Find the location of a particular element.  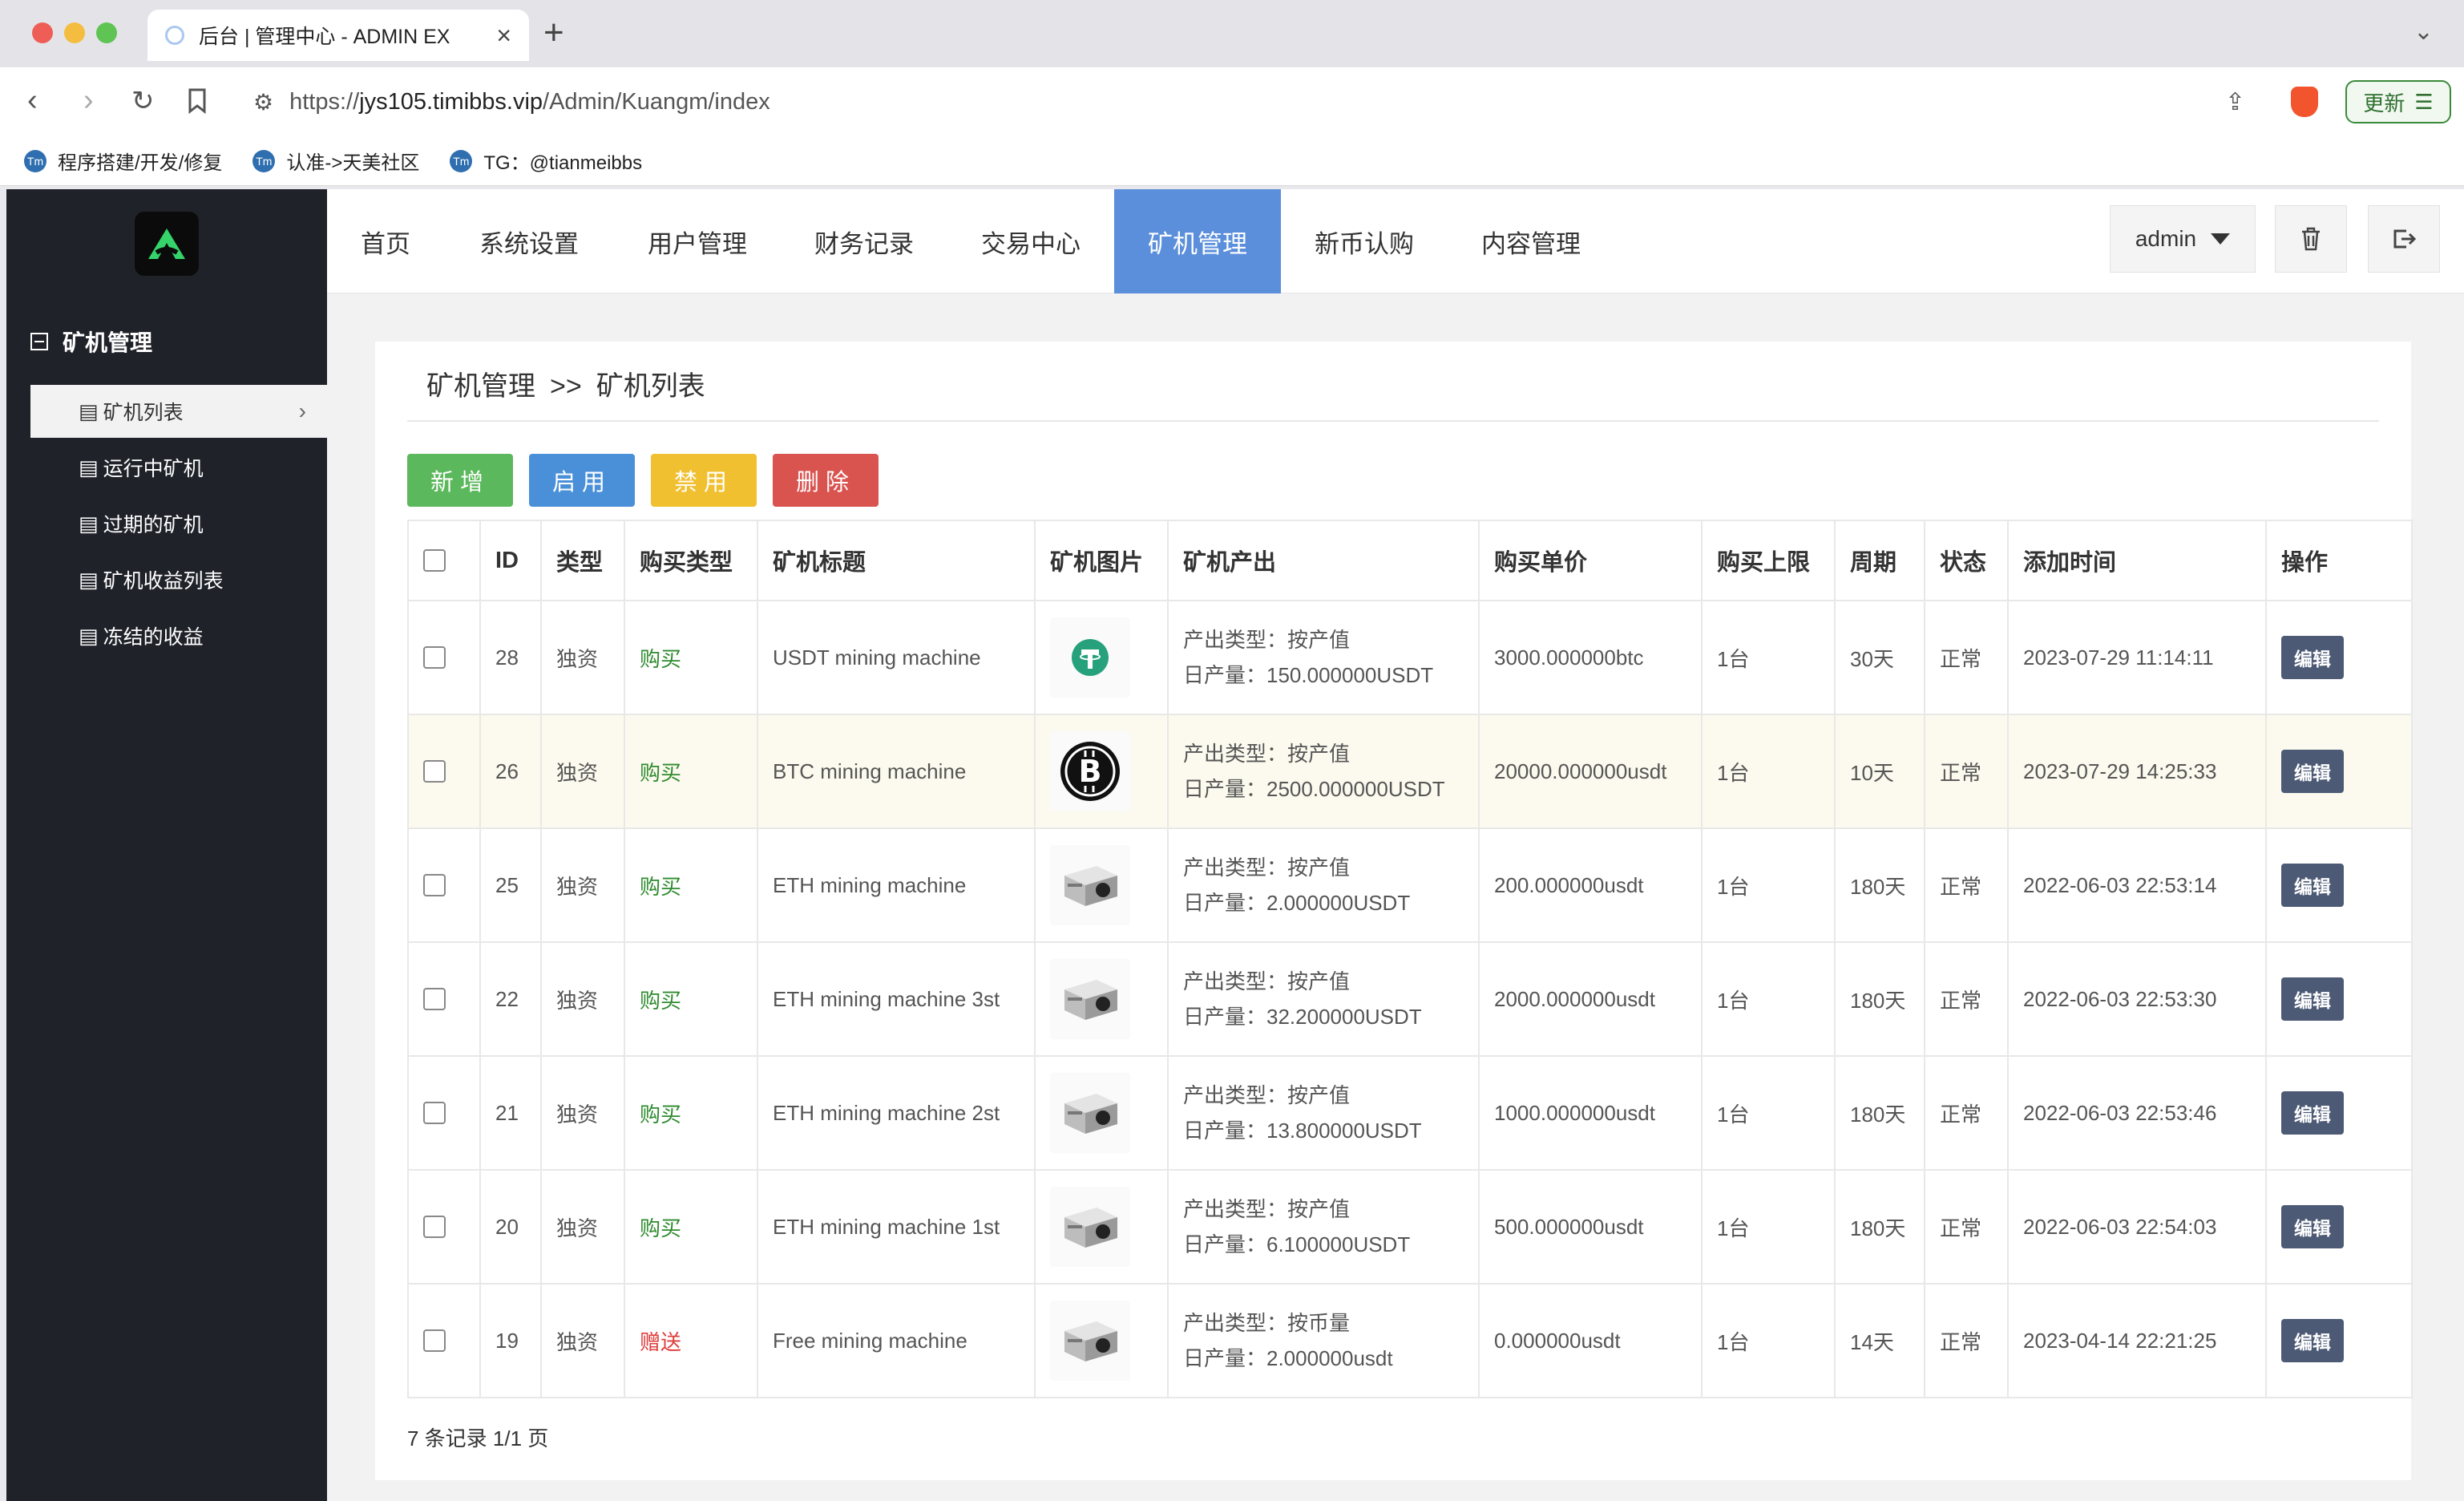

sidebar-item-running-miners: ▤ 运行中矿机 is located at coordinates (179, 467).